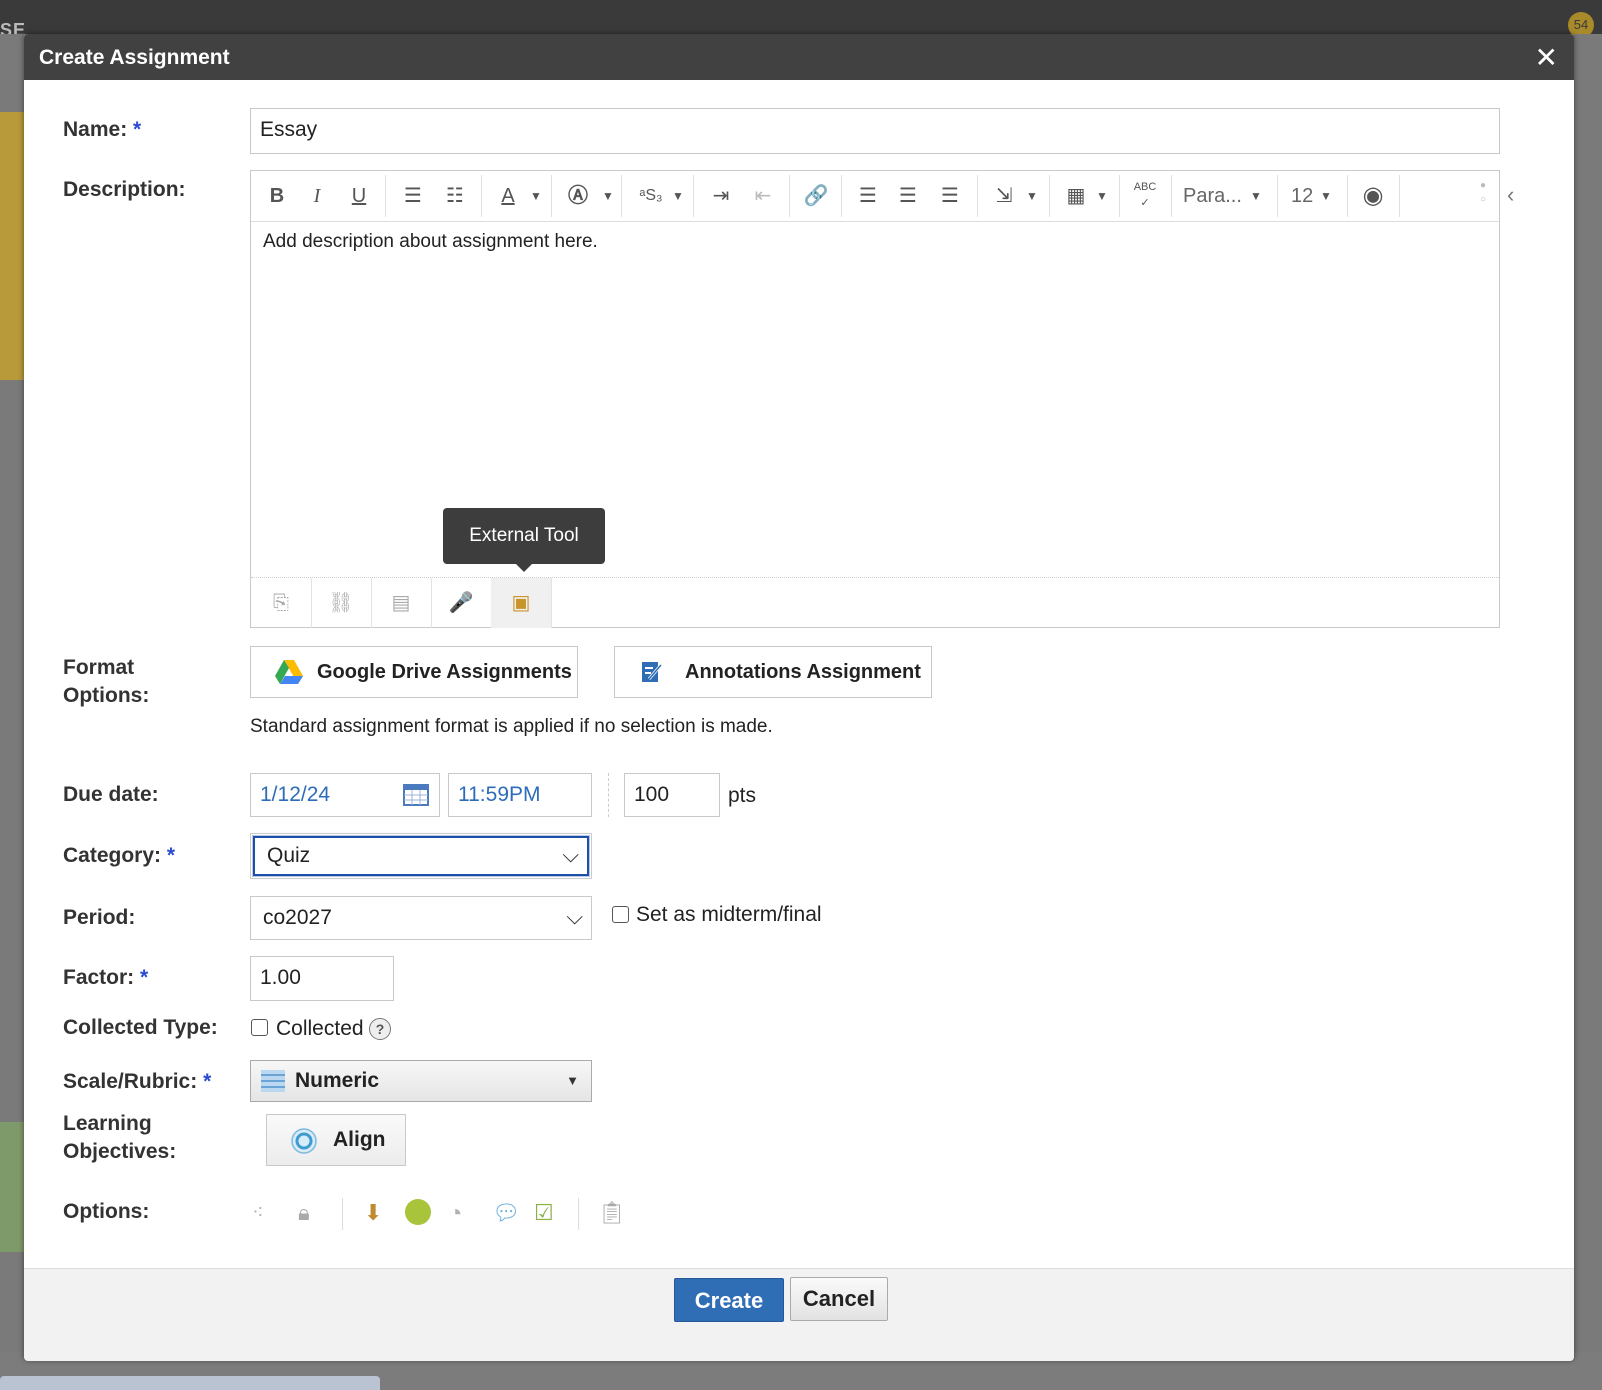 The height and width of the screenshot is (1390, 1602). I want to click on numbered-list-icon: ☷, so click(455, 196).